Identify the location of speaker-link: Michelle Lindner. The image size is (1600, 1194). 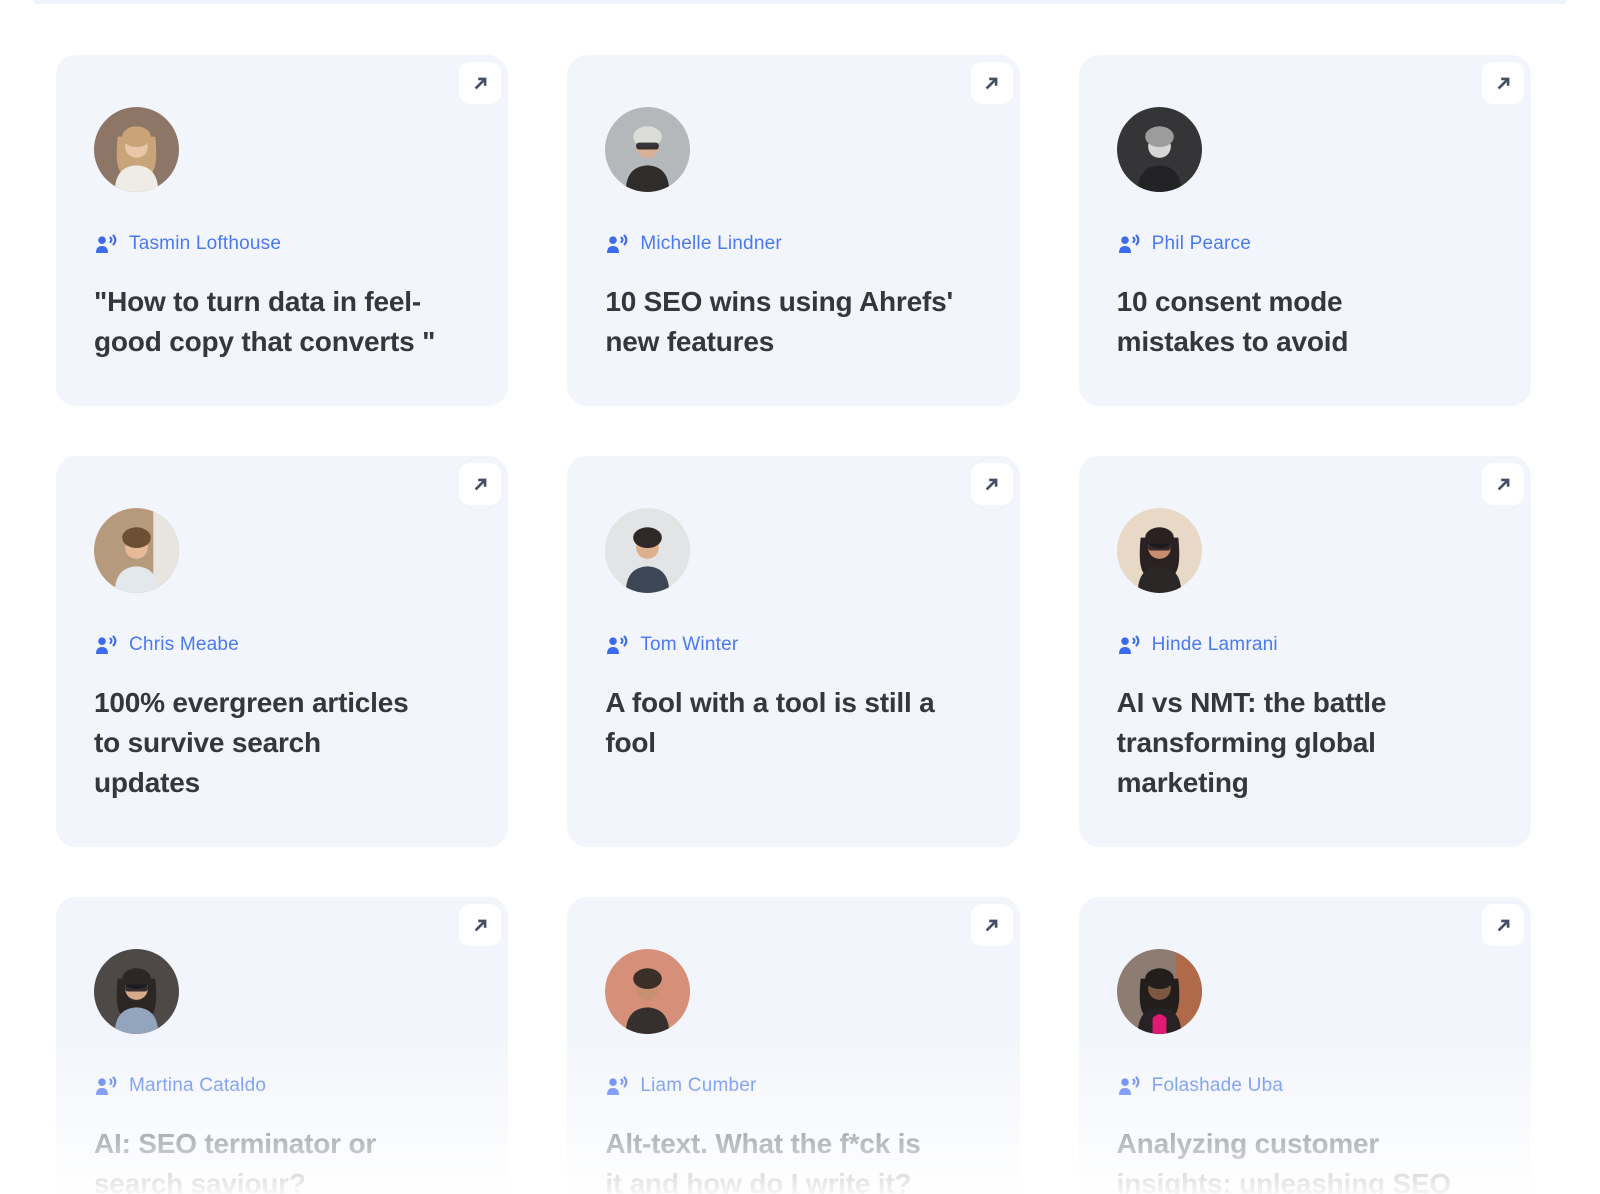
(795, 244).